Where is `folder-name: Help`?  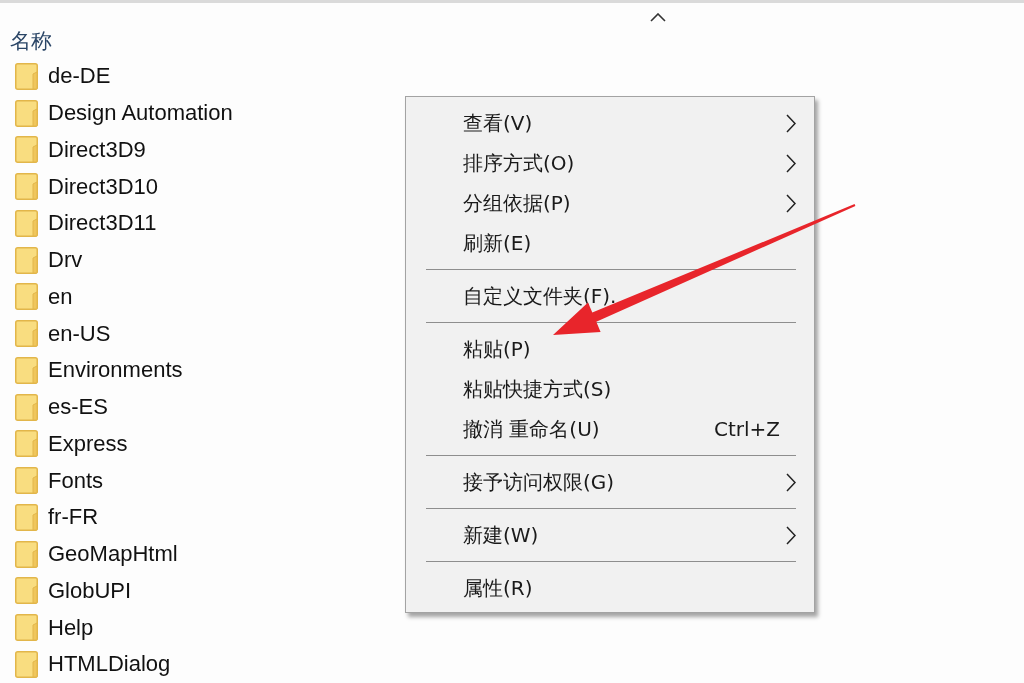 folder-name: Help is located at coordinates (71, 627).